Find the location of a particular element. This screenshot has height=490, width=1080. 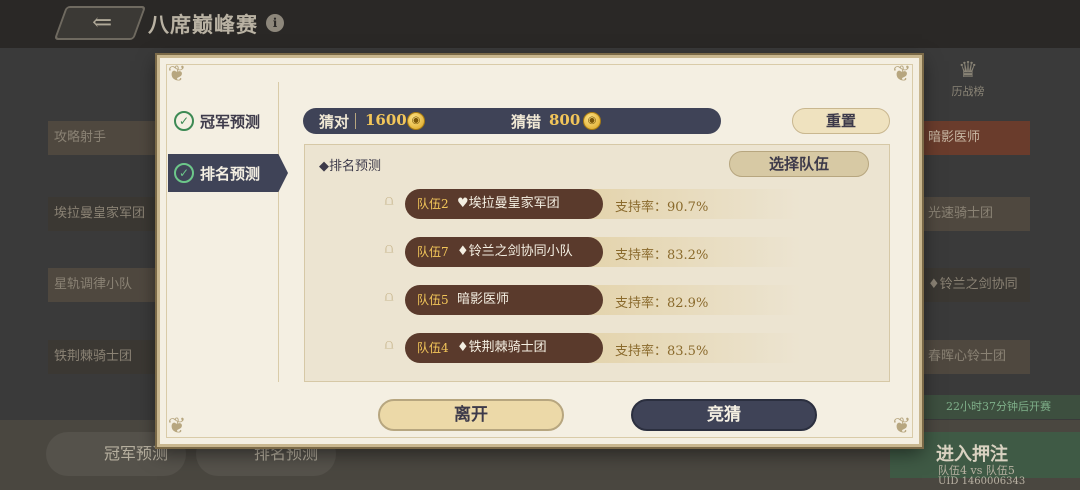

support-rate: 支持率：82.9% is located at coordinates (662, 303).